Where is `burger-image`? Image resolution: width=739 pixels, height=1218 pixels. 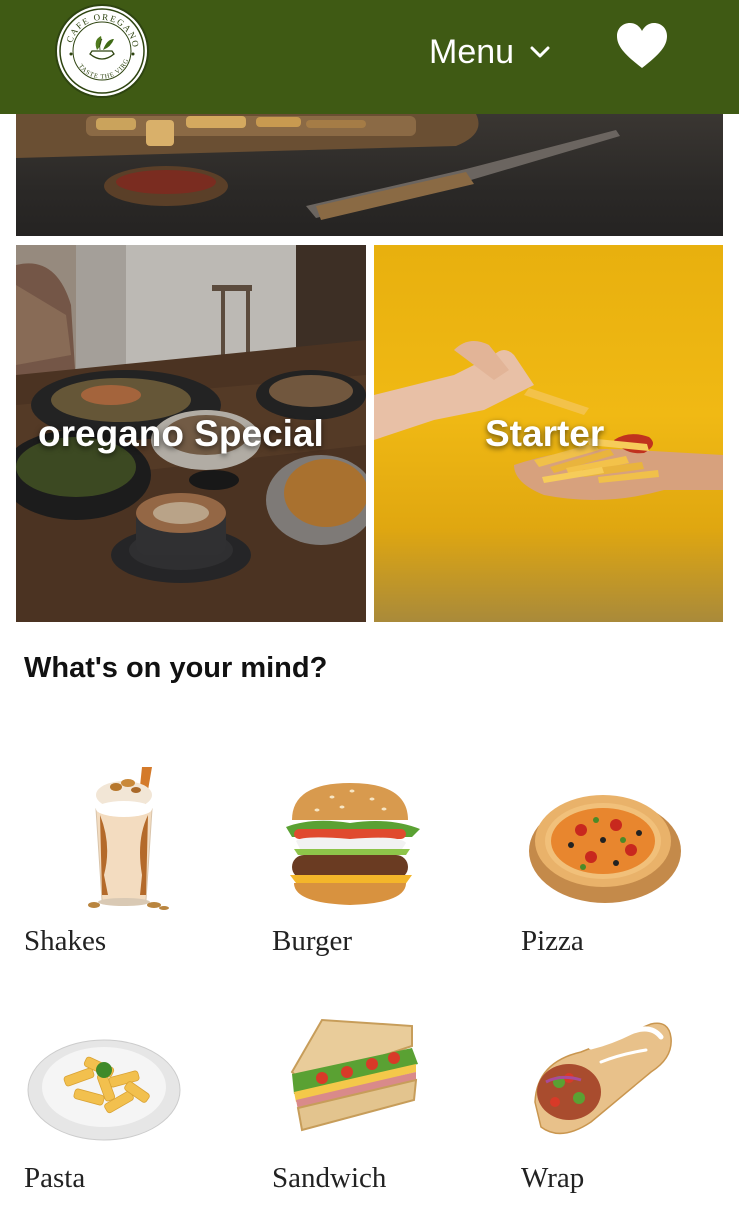 burger-image is located at coordinates (353, 844).